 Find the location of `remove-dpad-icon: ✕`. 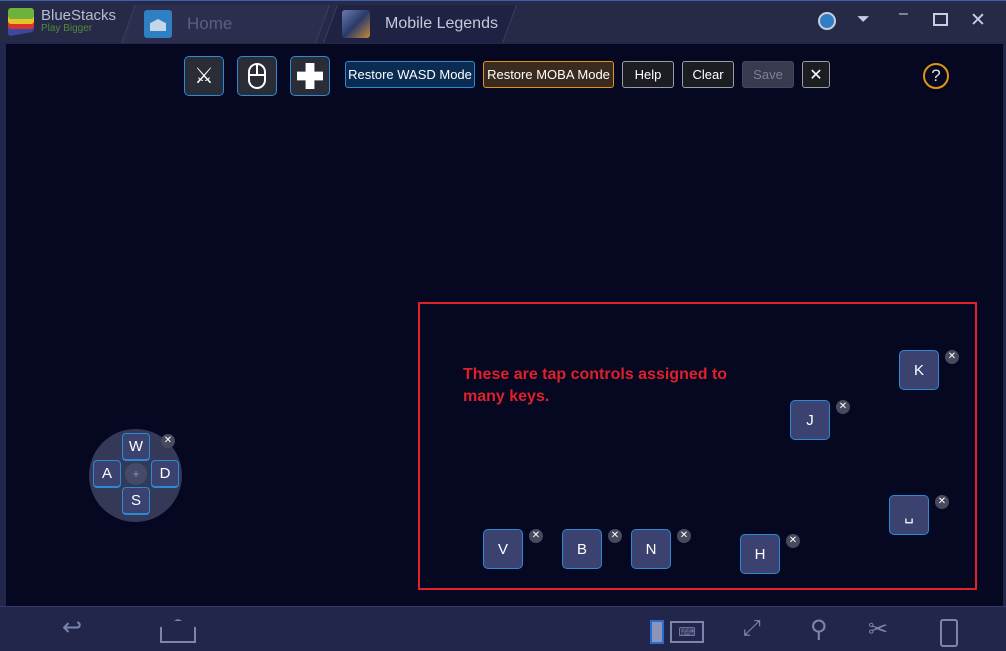

remove-dpad-icon: ✕ is located at coordinates (168, 441).